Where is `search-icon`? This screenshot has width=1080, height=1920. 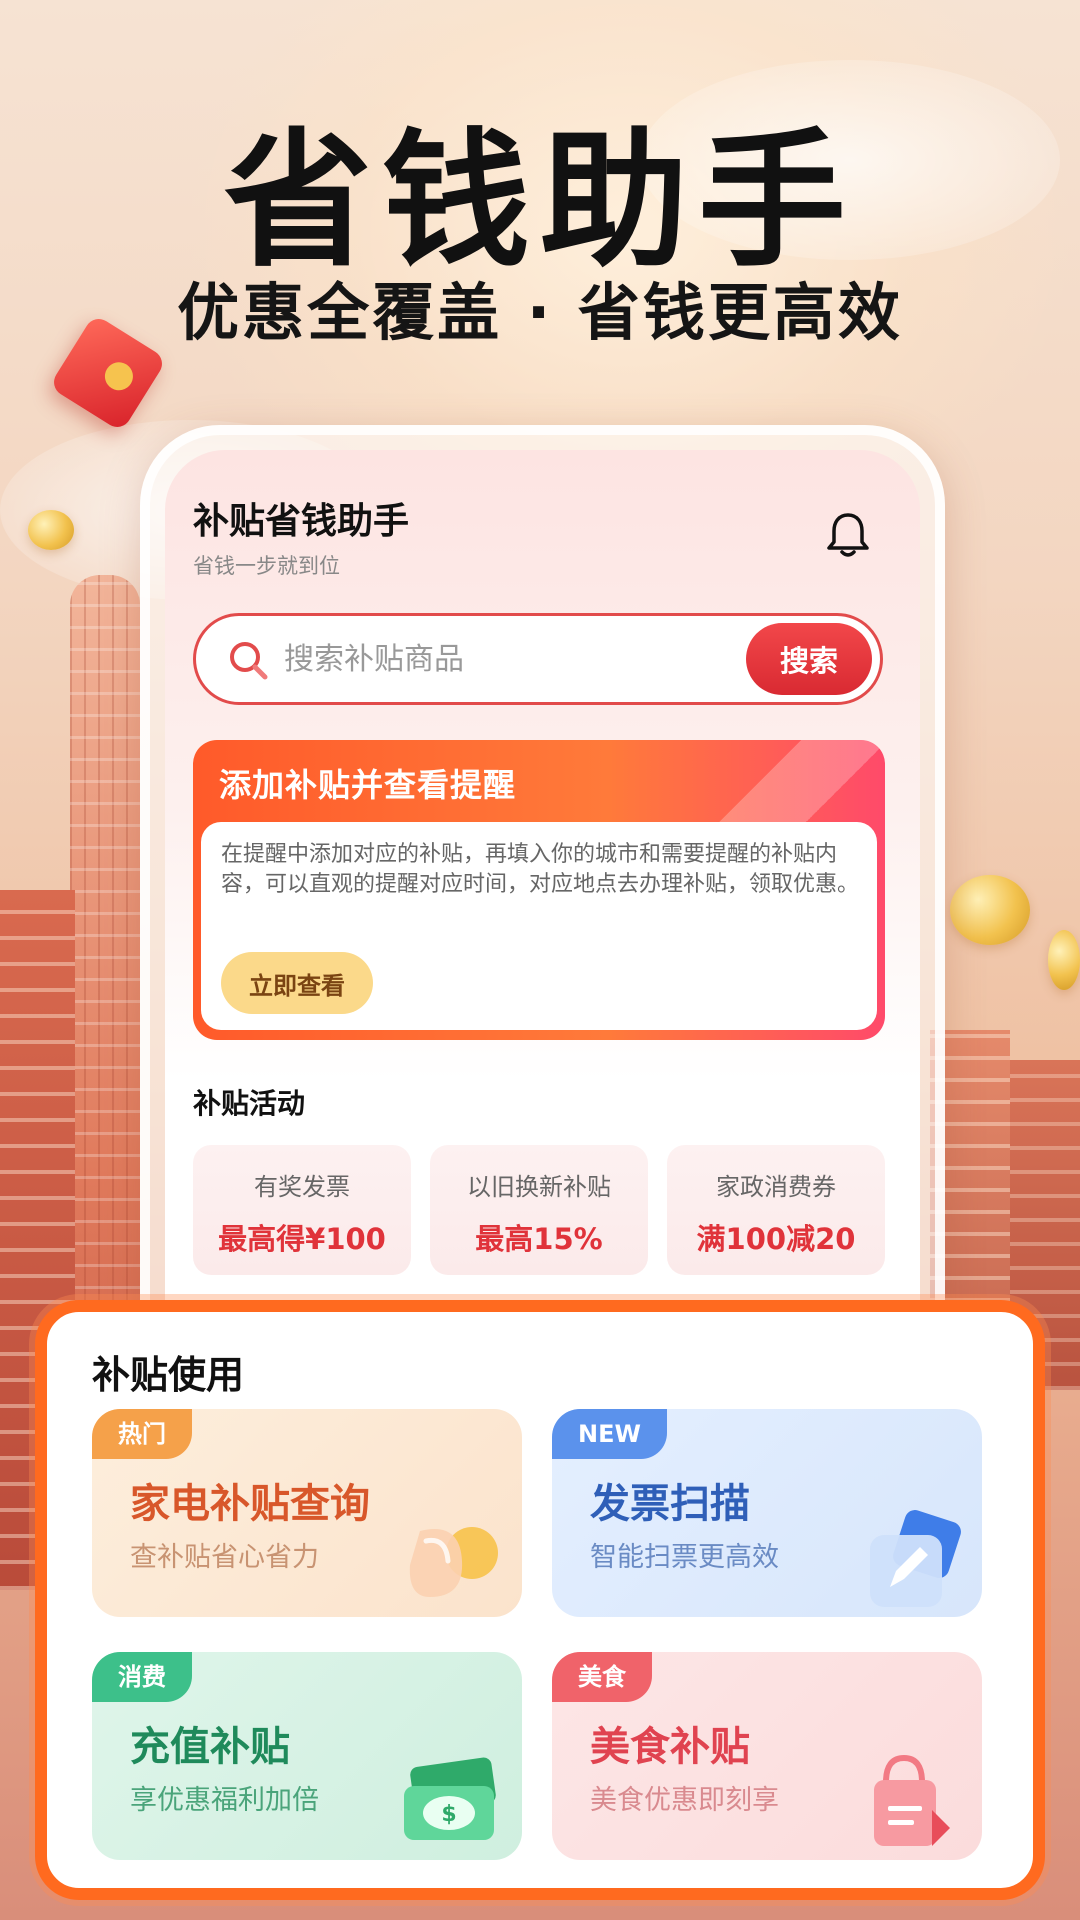
search-icon is located at coordinates (249, 661).